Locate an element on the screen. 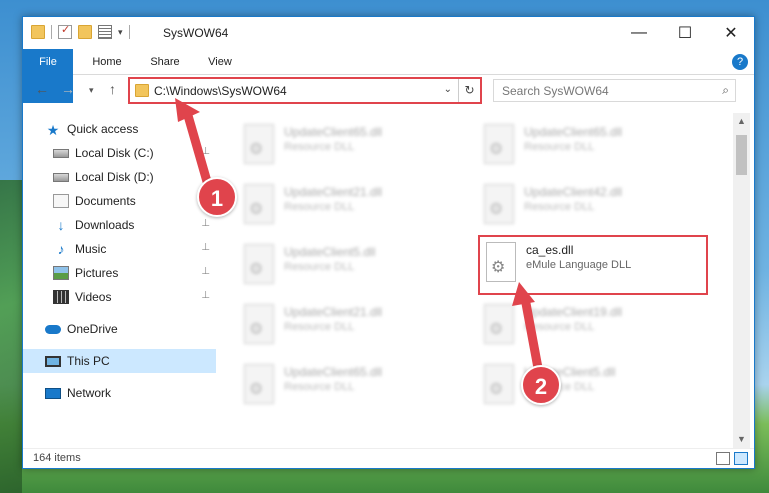 Image resolution: width=769 pixels, height=493 pixels. sidebar-item-downloads: ↓ Downloads ⊥ is located at coordinates (119, 225).